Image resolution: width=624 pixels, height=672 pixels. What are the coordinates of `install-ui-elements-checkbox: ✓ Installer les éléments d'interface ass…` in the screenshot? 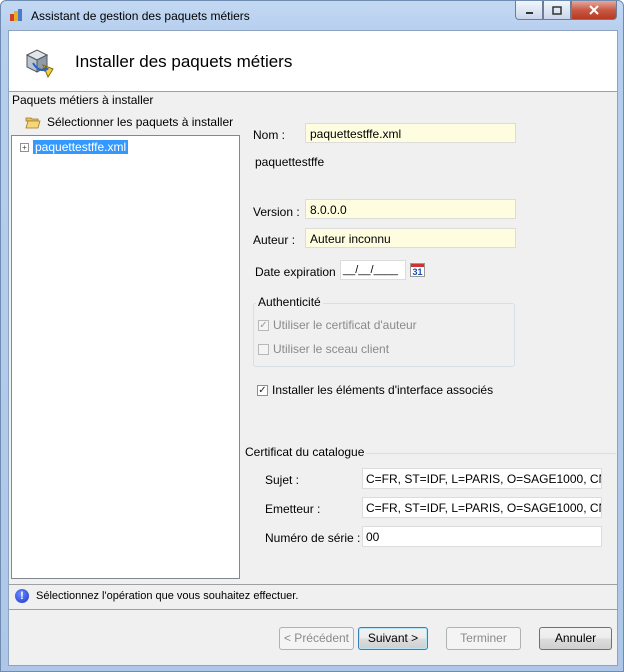 It's located at (375, 390).